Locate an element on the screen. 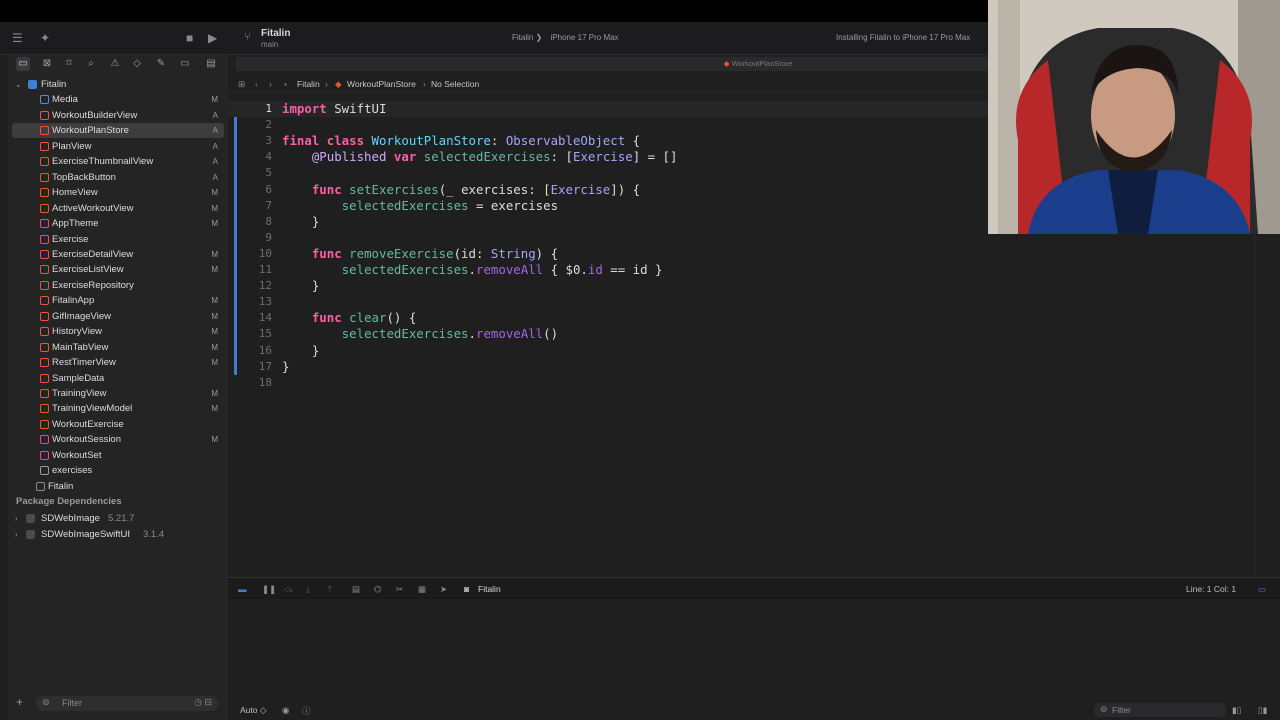 The image size is (1280, 720). product-icon is located at coordinates (40, 486).